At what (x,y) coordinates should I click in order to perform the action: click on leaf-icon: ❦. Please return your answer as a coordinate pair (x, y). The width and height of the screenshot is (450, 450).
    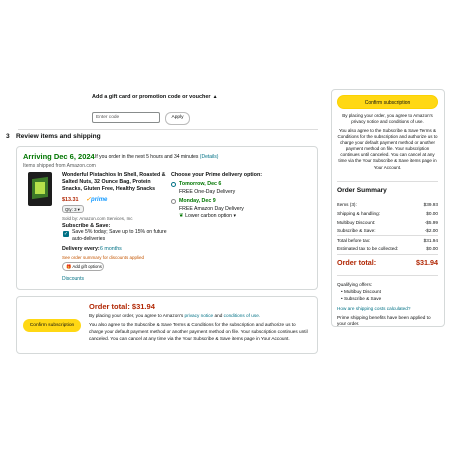
    Looking at the image, I should click on (181, 216).